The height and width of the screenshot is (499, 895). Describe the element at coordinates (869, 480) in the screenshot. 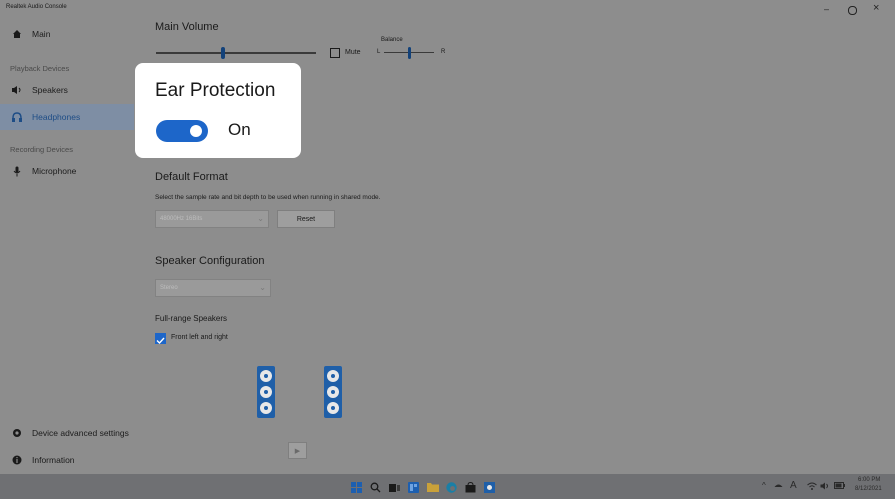

I see `clock-time: 6:00 PM` at that location.